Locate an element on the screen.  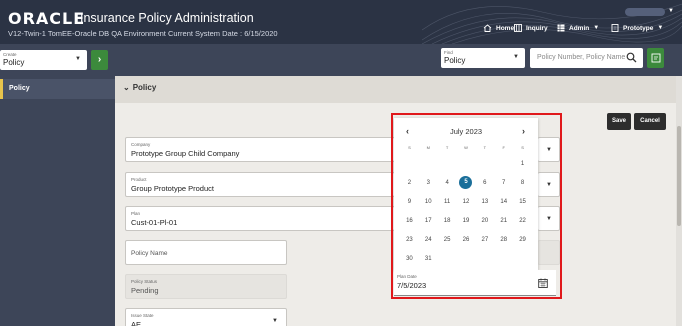
policy-name-input: Policy Name is located at coordinates (206, 252).